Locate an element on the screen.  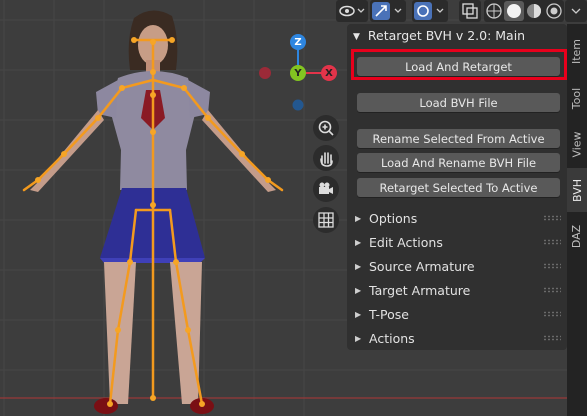
zoom-tool-button is located at coordinates (326, 128).